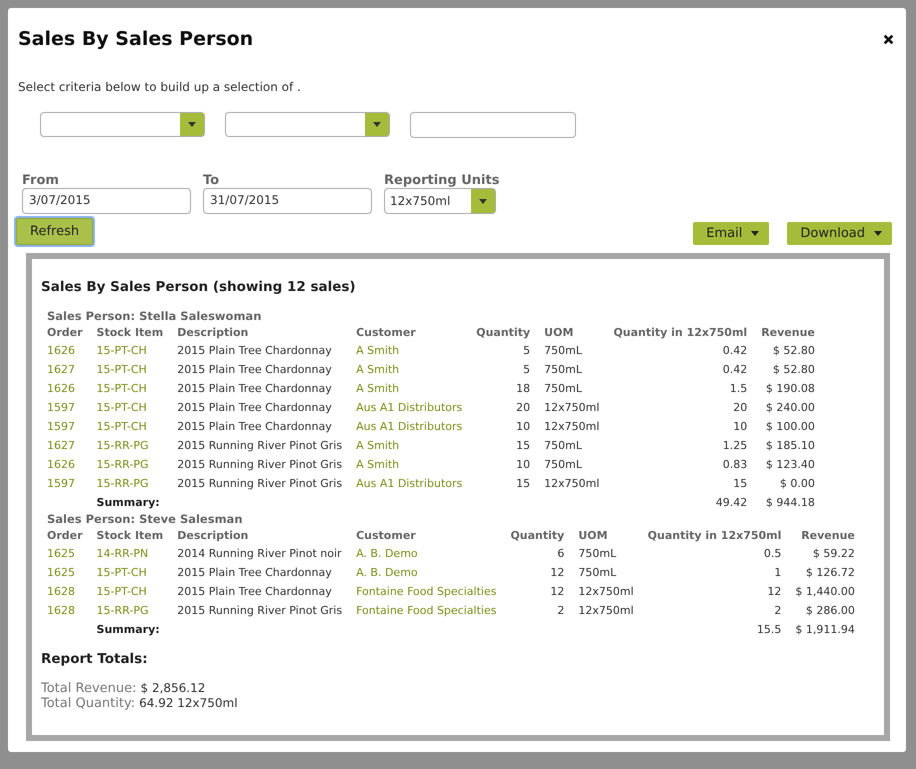 The height and width of the screenshot is (769, 916). Describe the element at coordinates (386, 535) in the screenshot. I see `column-header: Customer` at that location.